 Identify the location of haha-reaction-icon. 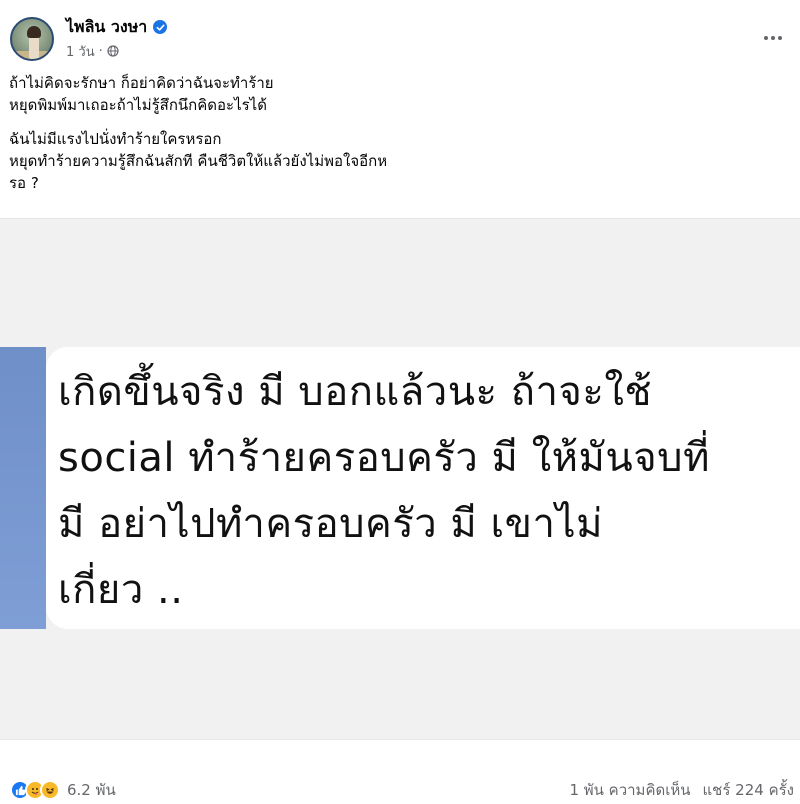
(50, 790).